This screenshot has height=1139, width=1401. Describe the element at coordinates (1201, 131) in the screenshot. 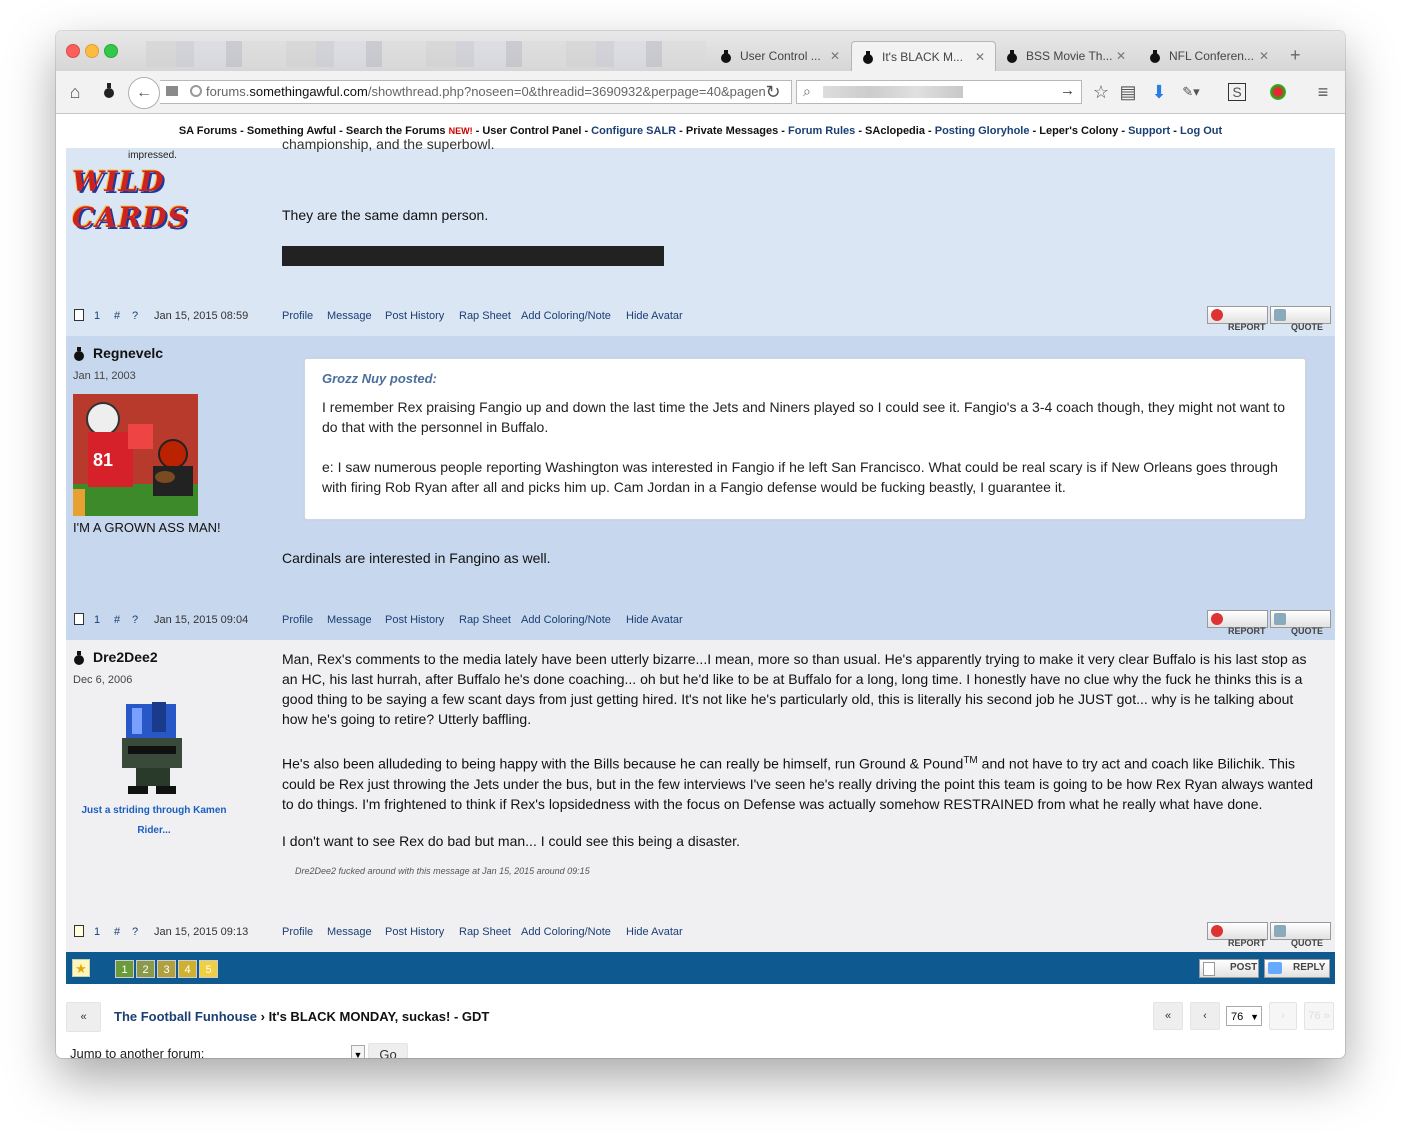

I see `nav-log-out: Log Out` at that location.